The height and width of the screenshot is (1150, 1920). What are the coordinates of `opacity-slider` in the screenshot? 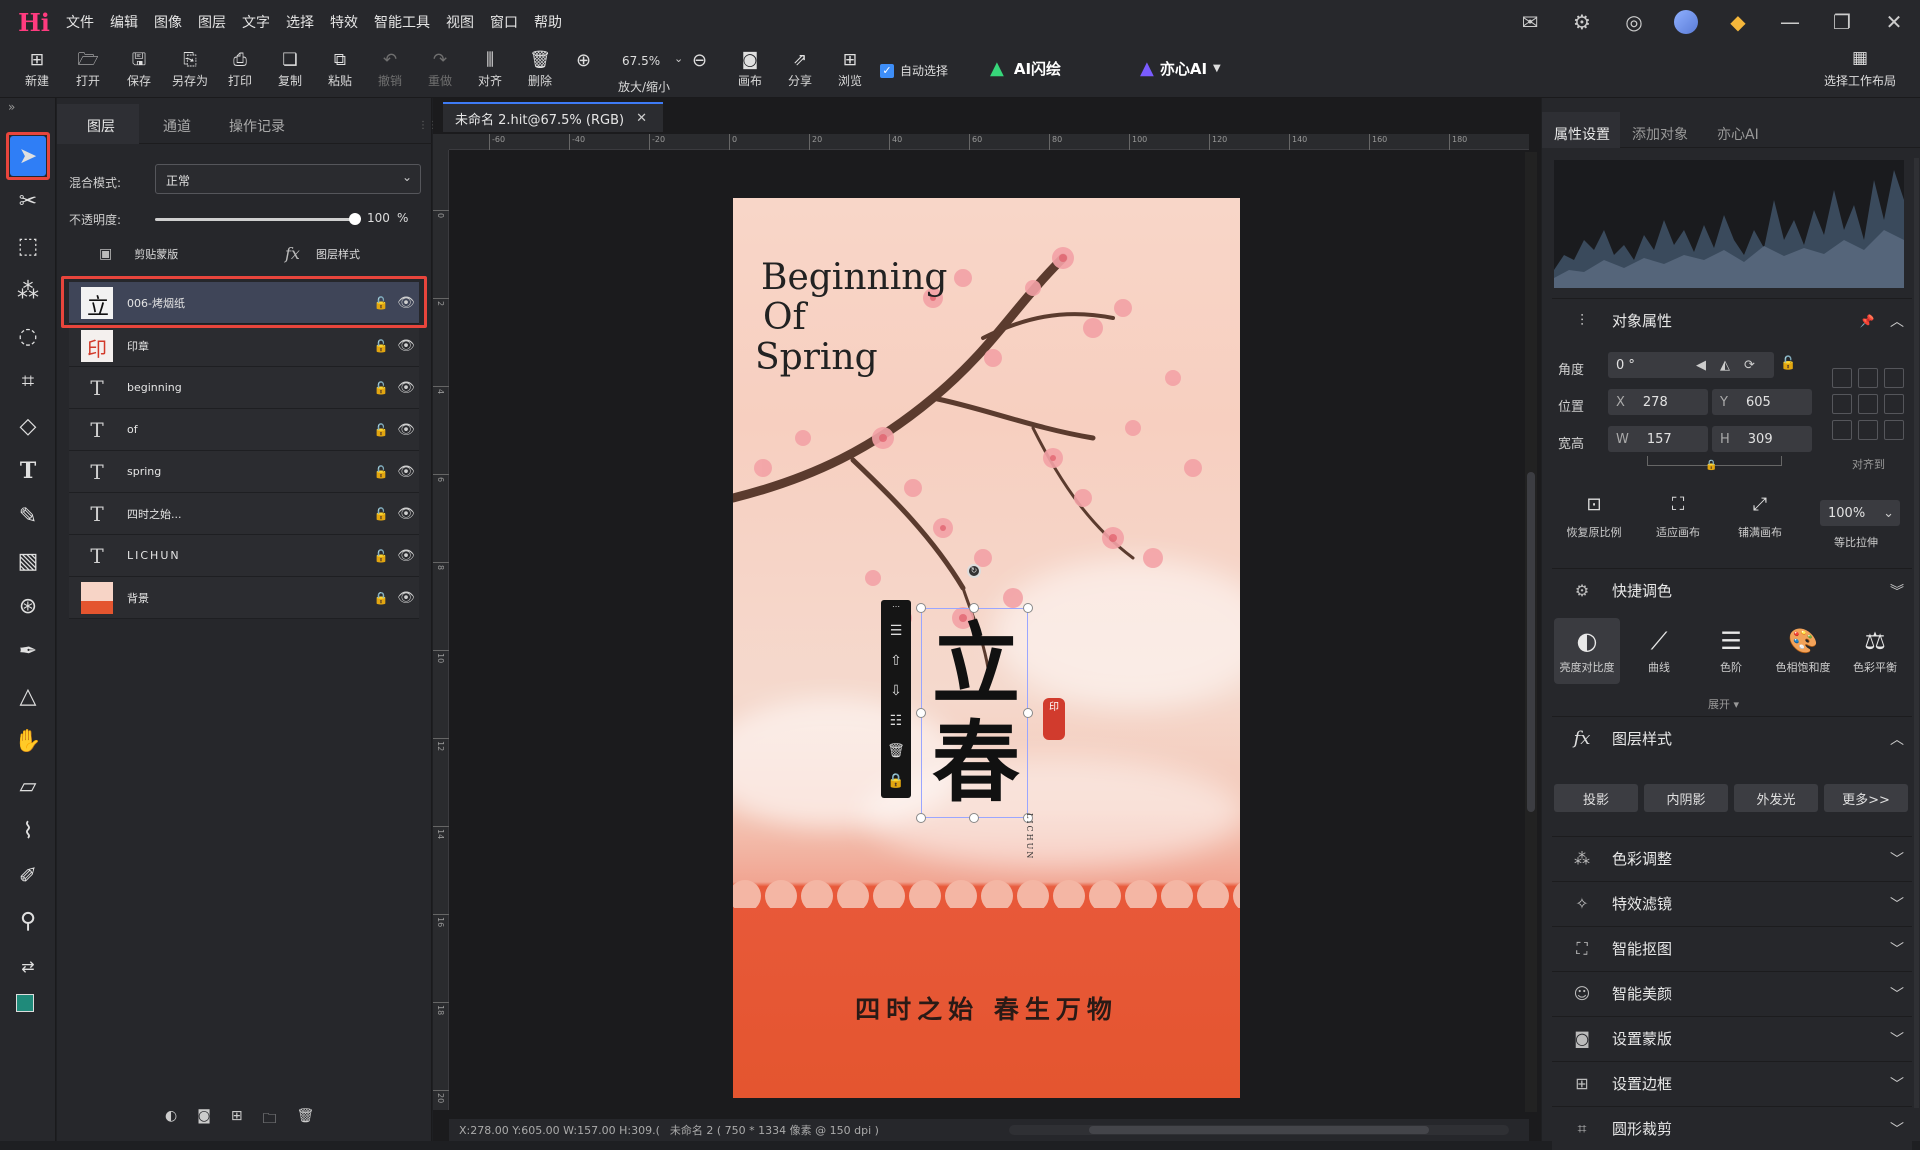 It's located at (258, 219).